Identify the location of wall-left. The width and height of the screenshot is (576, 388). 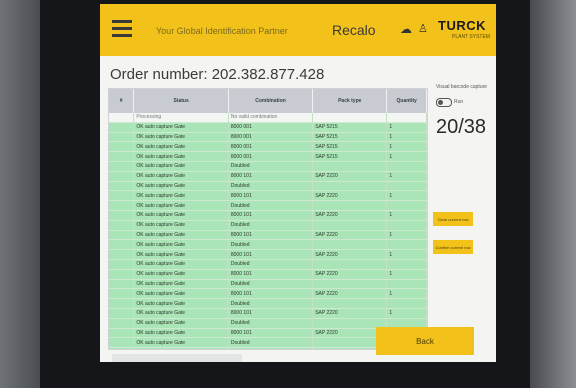
(20, 194).